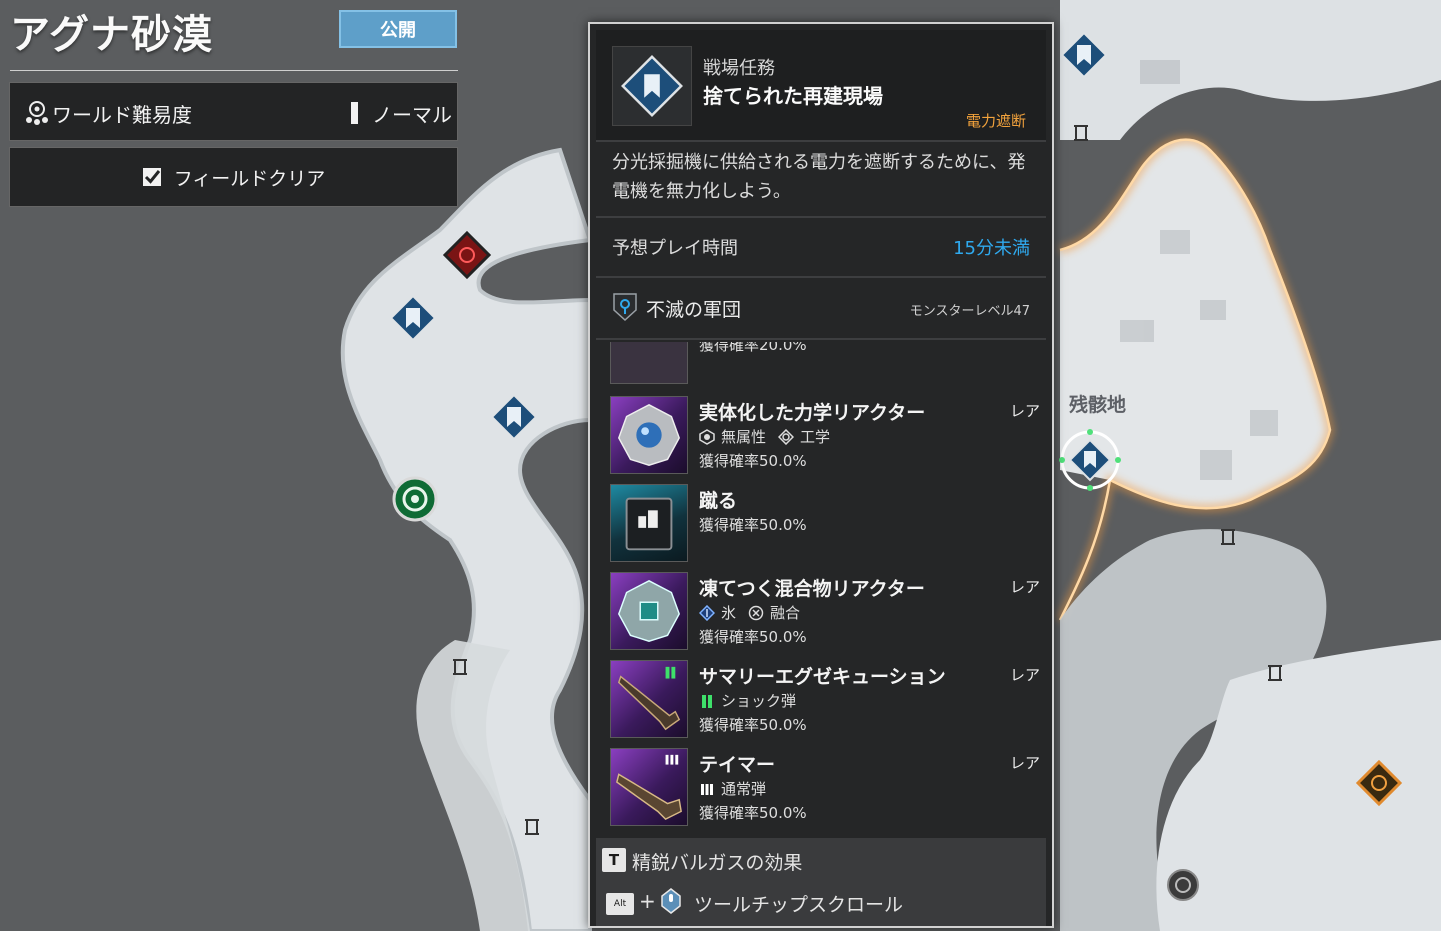 This screenshot has height=931, width=1441. I want to click on reward-item: 実体化した力学リアクター レア 無属性 工学 獲得確率50.0%, so click(825, 436).